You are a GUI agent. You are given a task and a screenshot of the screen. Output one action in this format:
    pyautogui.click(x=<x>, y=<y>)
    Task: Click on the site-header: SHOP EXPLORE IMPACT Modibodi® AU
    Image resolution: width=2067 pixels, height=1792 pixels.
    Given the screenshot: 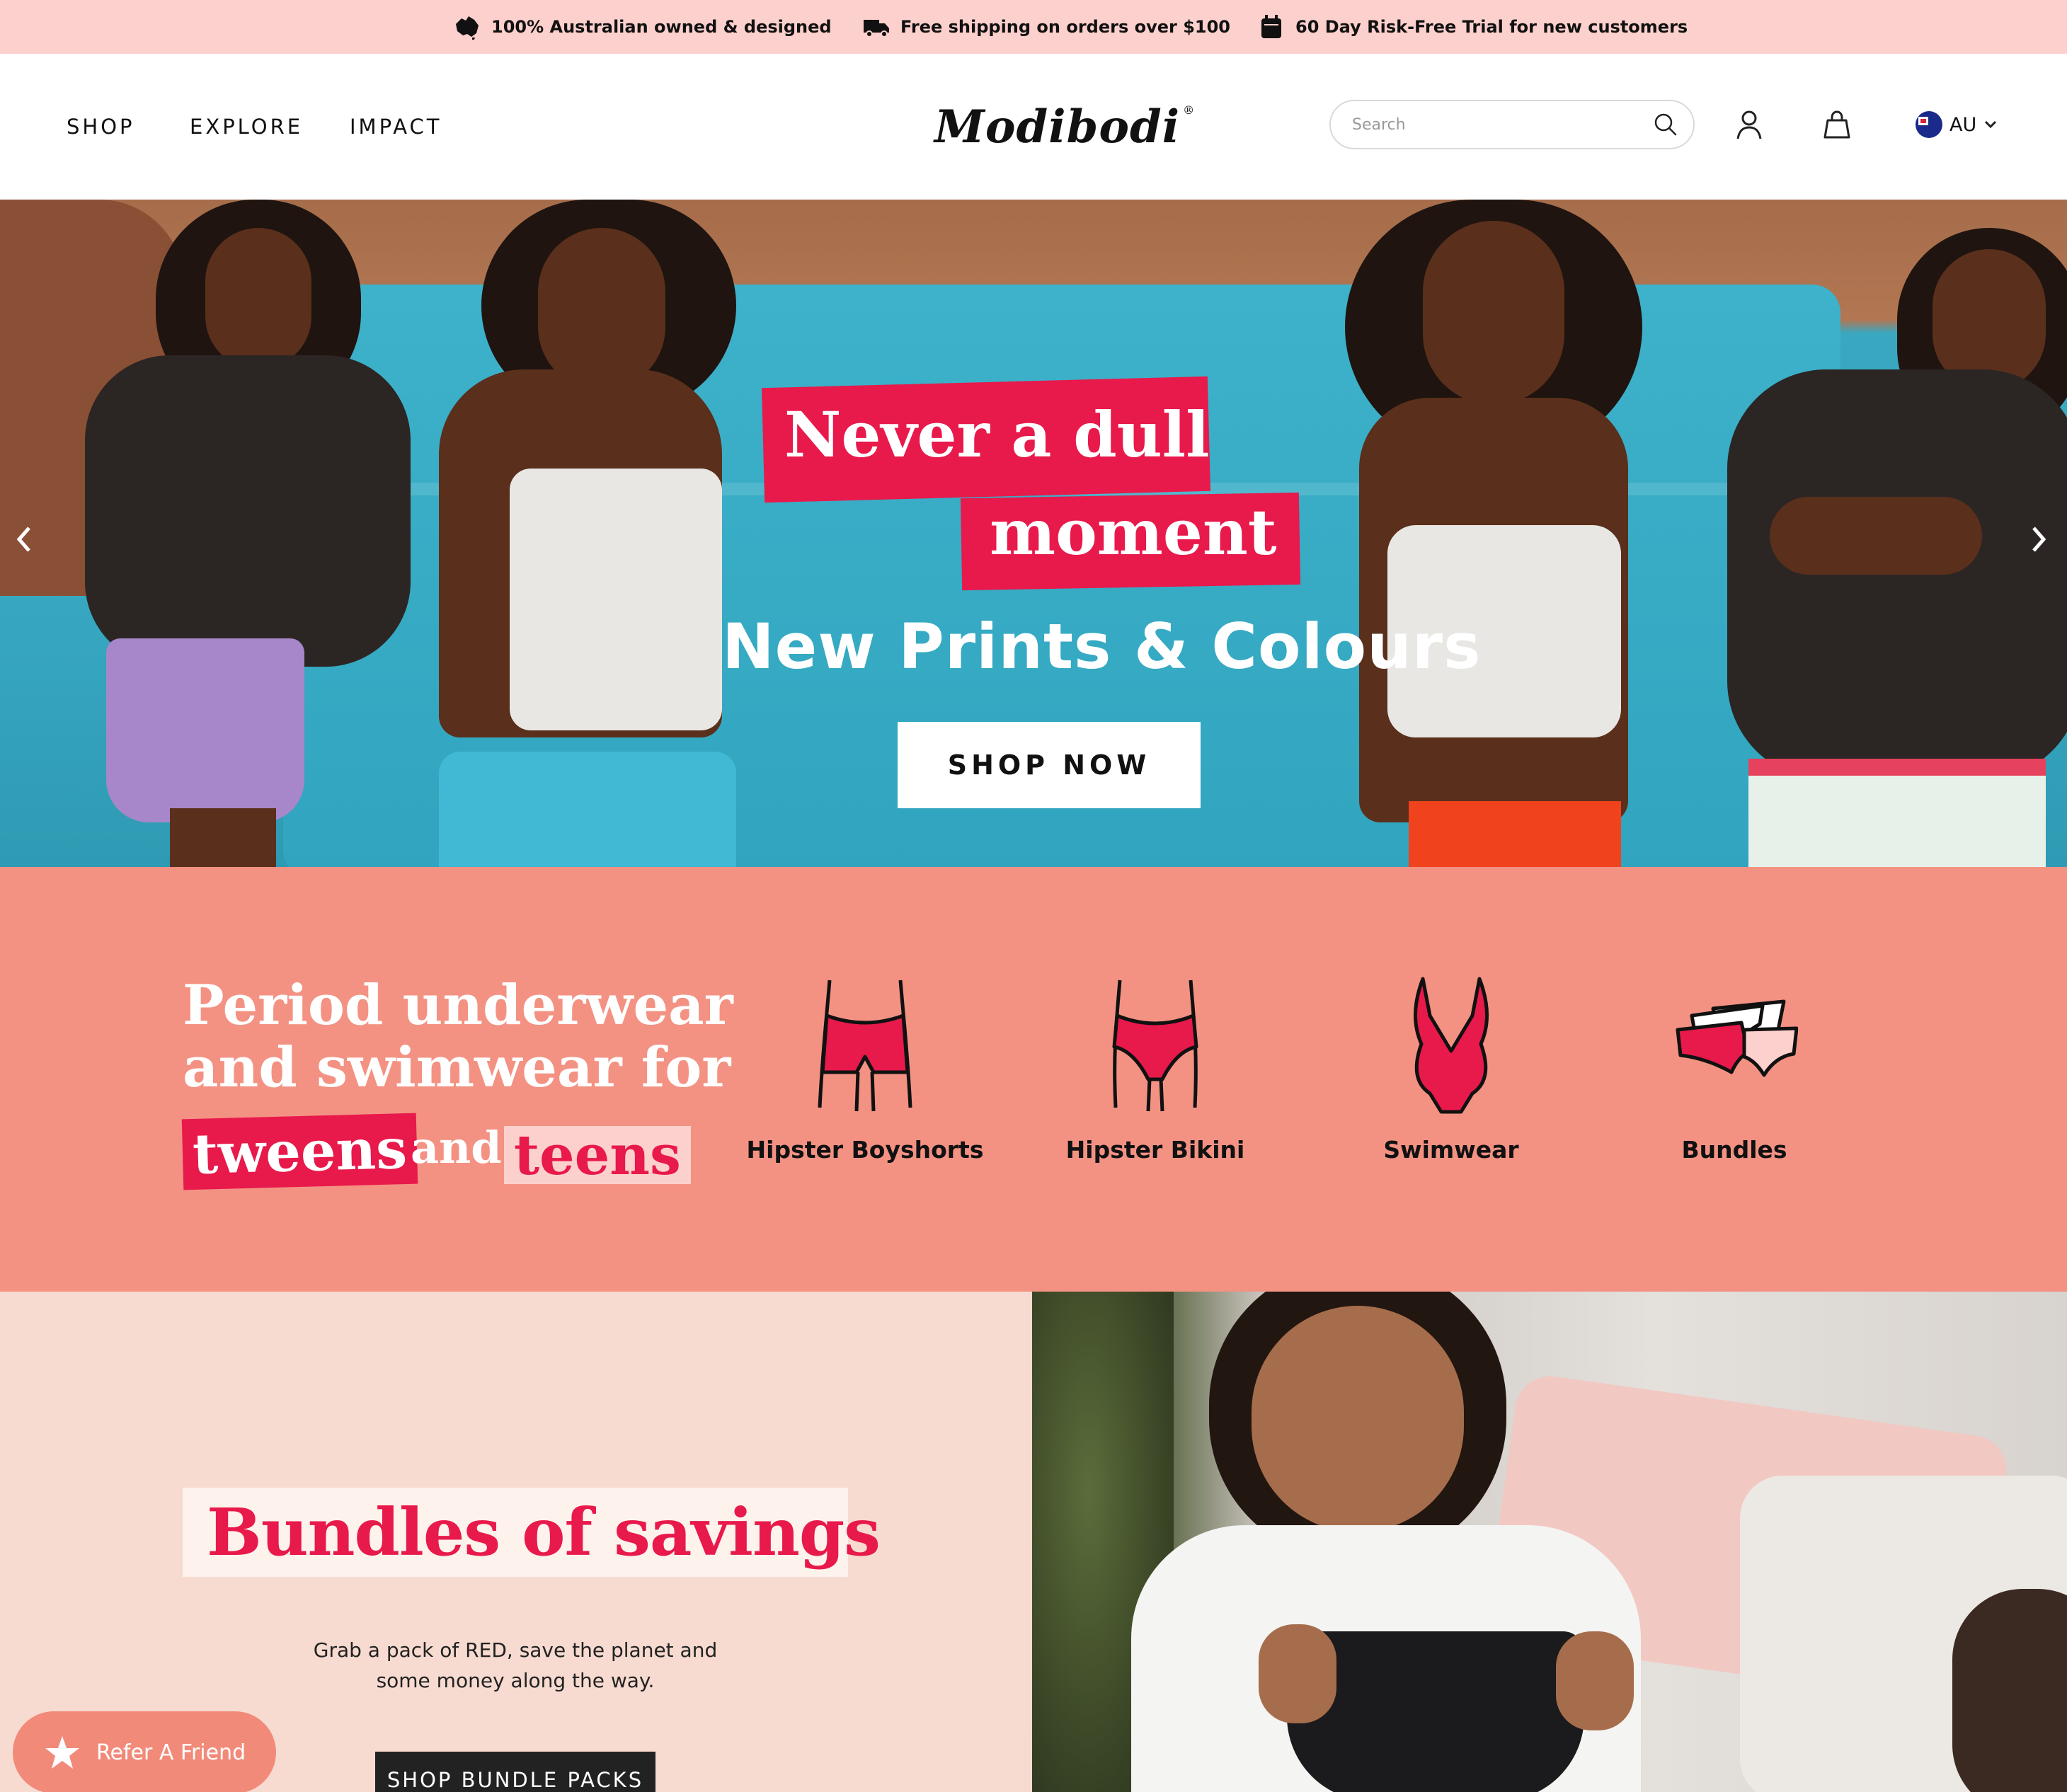 What is the action you would take?
    pyautogui.click(x=1033, y=127)
    